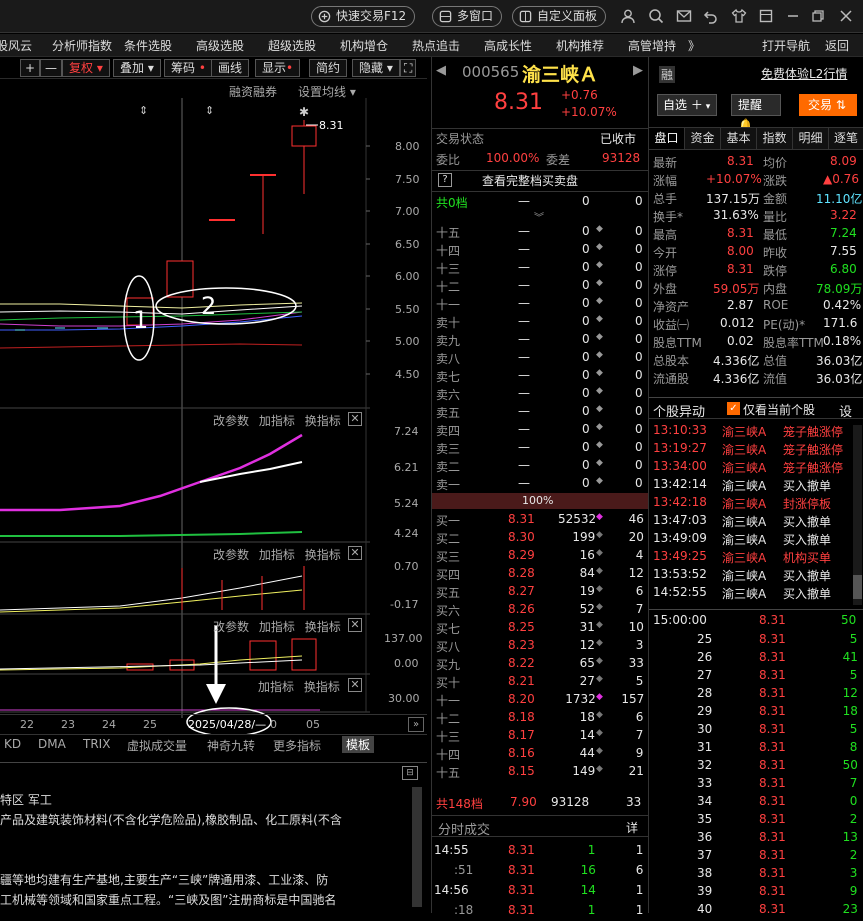  What do you see at coordinates (408, 68) in the screenshot?
I see `fullscreen-icon: ⛶` at bounding box center [408, 68].